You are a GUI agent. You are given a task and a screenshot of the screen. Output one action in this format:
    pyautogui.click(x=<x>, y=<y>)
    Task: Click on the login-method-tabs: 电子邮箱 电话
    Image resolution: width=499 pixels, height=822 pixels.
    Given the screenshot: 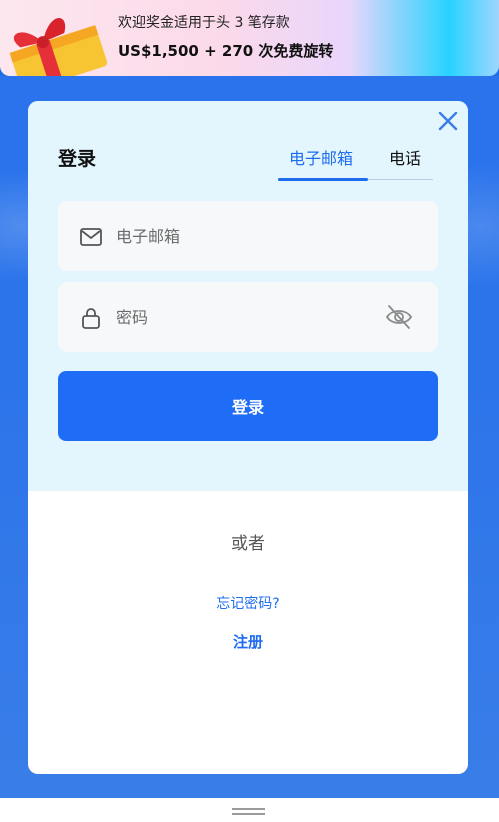 What is the action you would take?
    pyautogui.click(x=355, y=160)
    